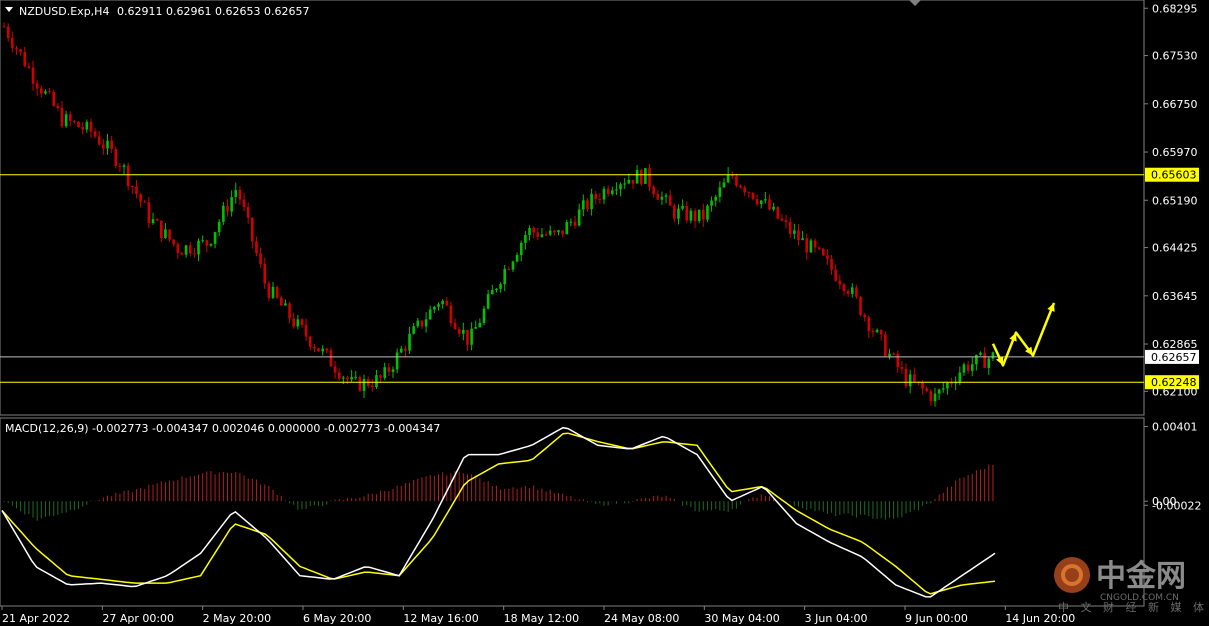 Image resolution: width=1209 pixels, height=626 pixels. What do you see at coordinates (915, 3) in the screenshot?
I see `scroll-marker-icon` at bounding box center [915, 3].